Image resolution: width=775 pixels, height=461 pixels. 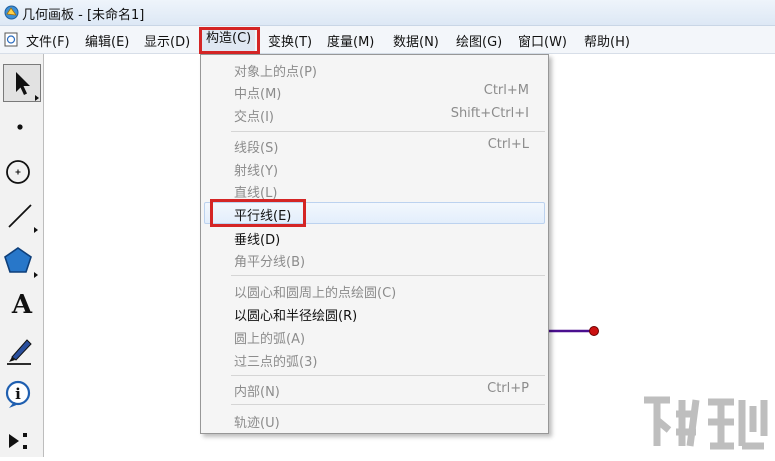 I want to click on circle-icon, so click(x=18, y=172).